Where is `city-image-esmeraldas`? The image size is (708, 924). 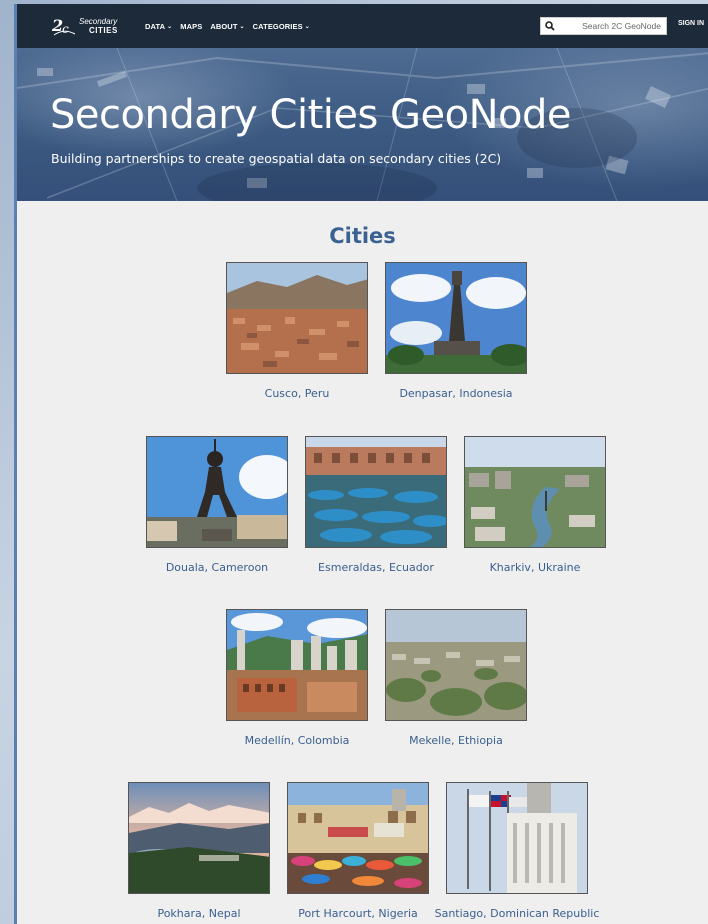
city-image-esmeraldas is located at coordinates (376, 492).